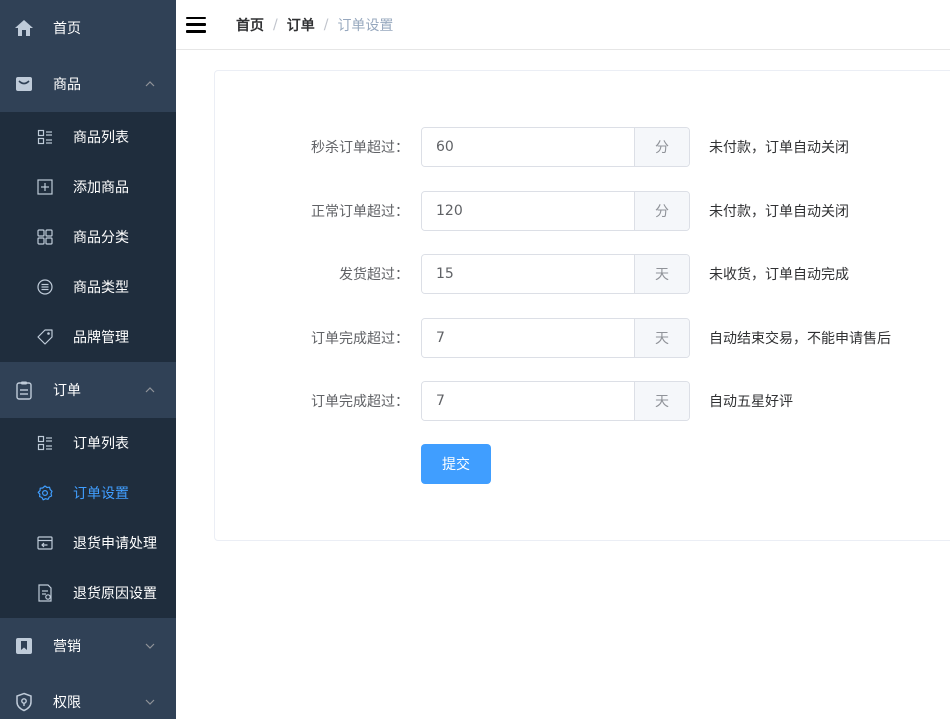 This screenshot has height=719, width=950. What do you see at coordinates (45, 337) in the screenshot?
I see `tag-icon` at bounding box center [45, 337].